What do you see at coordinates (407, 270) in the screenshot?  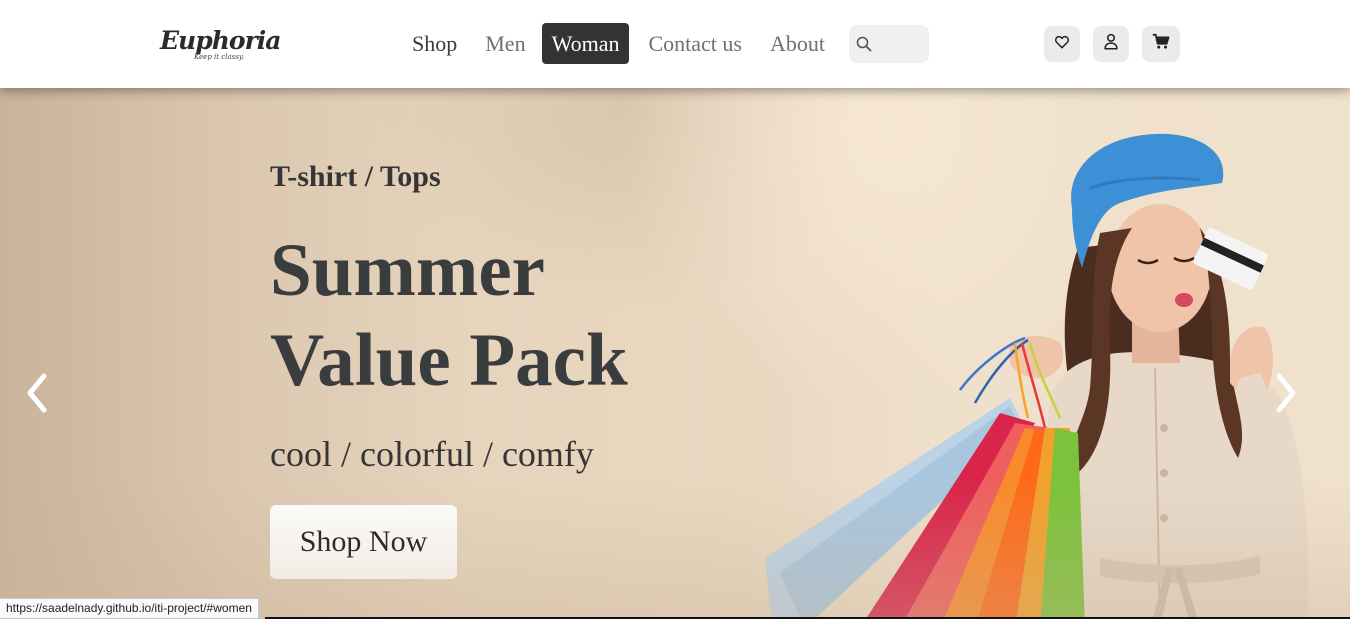 I see `hero-title-line1: Summer` at bounding box center [407, 270].